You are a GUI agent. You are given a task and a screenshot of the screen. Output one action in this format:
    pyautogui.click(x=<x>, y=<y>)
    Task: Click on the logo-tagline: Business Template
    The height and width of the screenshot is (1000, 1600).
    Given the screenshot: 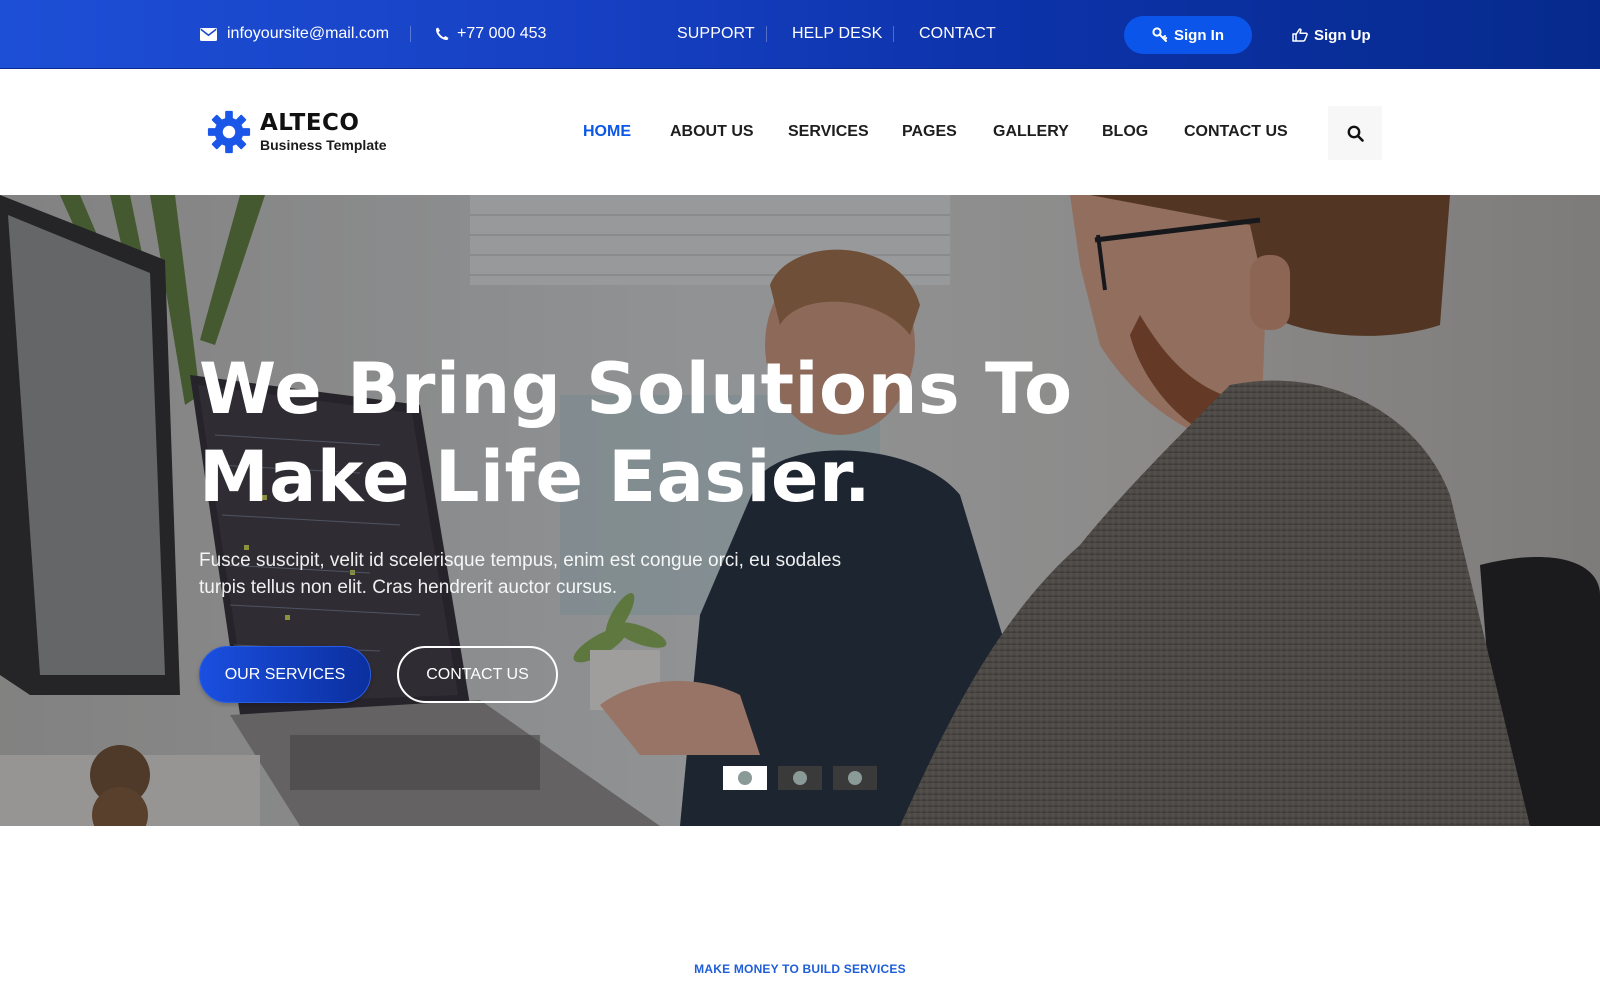 What is the action you would take?
    pyautogui.click(x=323, y=145)
    